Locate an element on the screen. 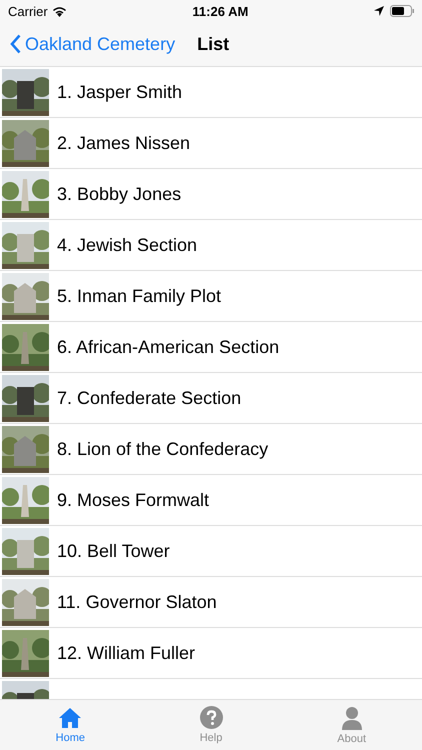  back-button: Oakland Cemetery is located at coordinates (93, 44).